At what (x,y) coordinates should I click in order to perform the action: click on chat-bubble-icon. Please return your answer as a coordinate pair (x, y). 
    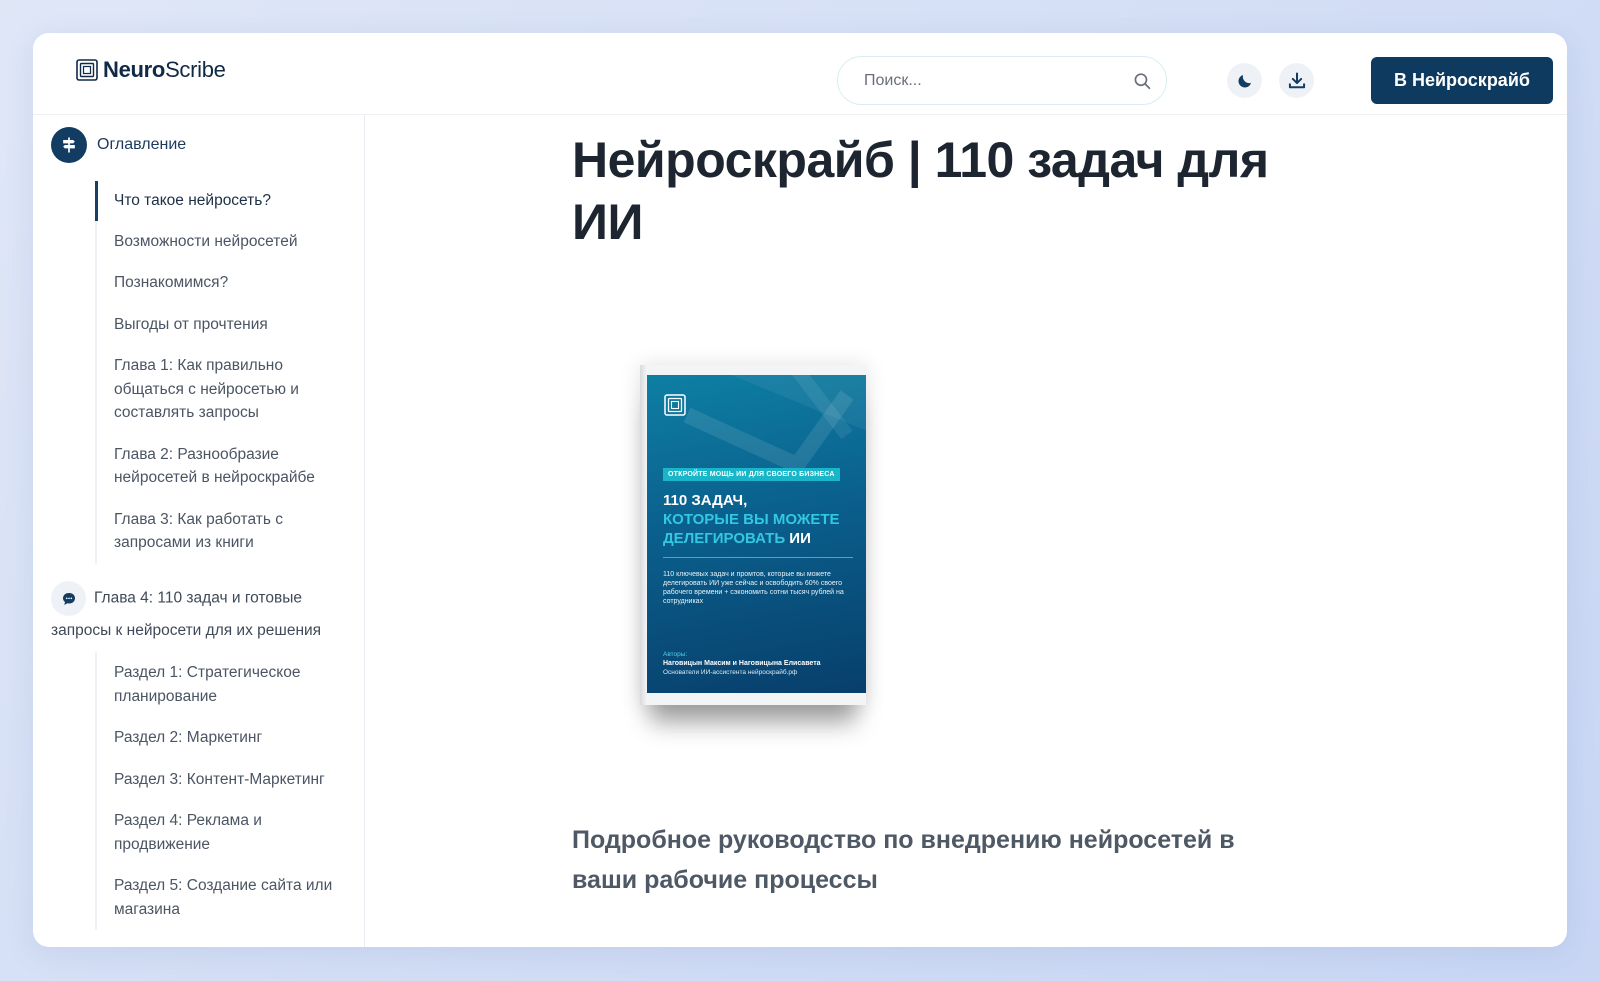
    Looking at the image, I should click on (68, 598).